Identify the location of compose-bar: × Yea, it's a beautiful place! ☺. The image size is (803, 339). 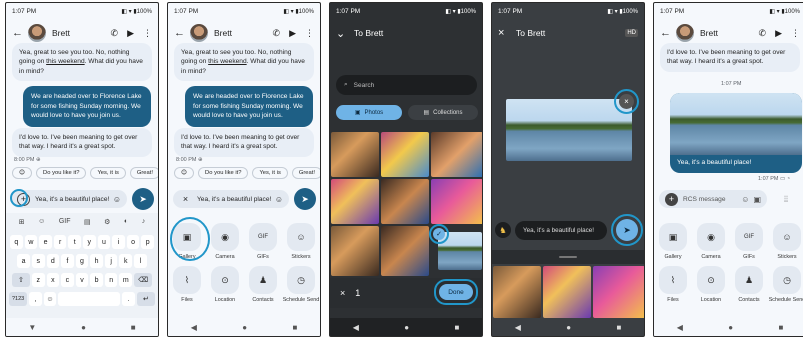
(231, 199).